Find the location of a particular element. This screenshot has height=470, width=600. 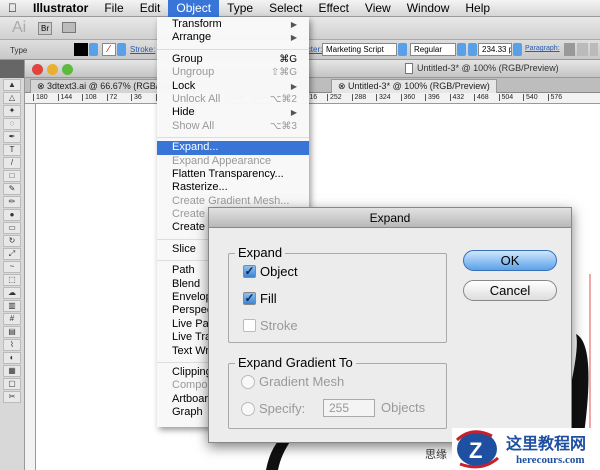

ruler-tick-label: 396 is located at coordinates (432, 97).